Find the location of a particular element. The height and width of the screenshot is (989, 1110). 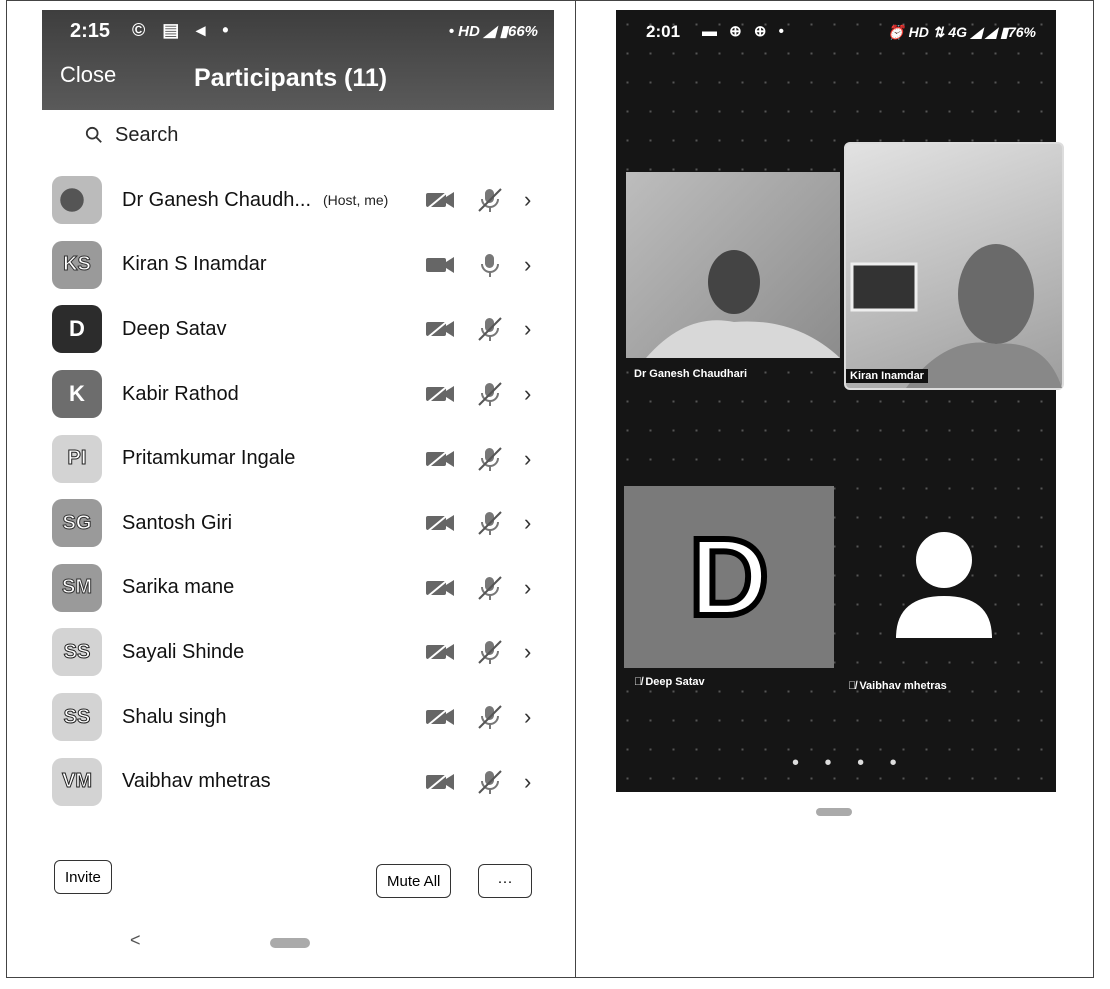

video-on-icon is located at coordinates (440, 264).